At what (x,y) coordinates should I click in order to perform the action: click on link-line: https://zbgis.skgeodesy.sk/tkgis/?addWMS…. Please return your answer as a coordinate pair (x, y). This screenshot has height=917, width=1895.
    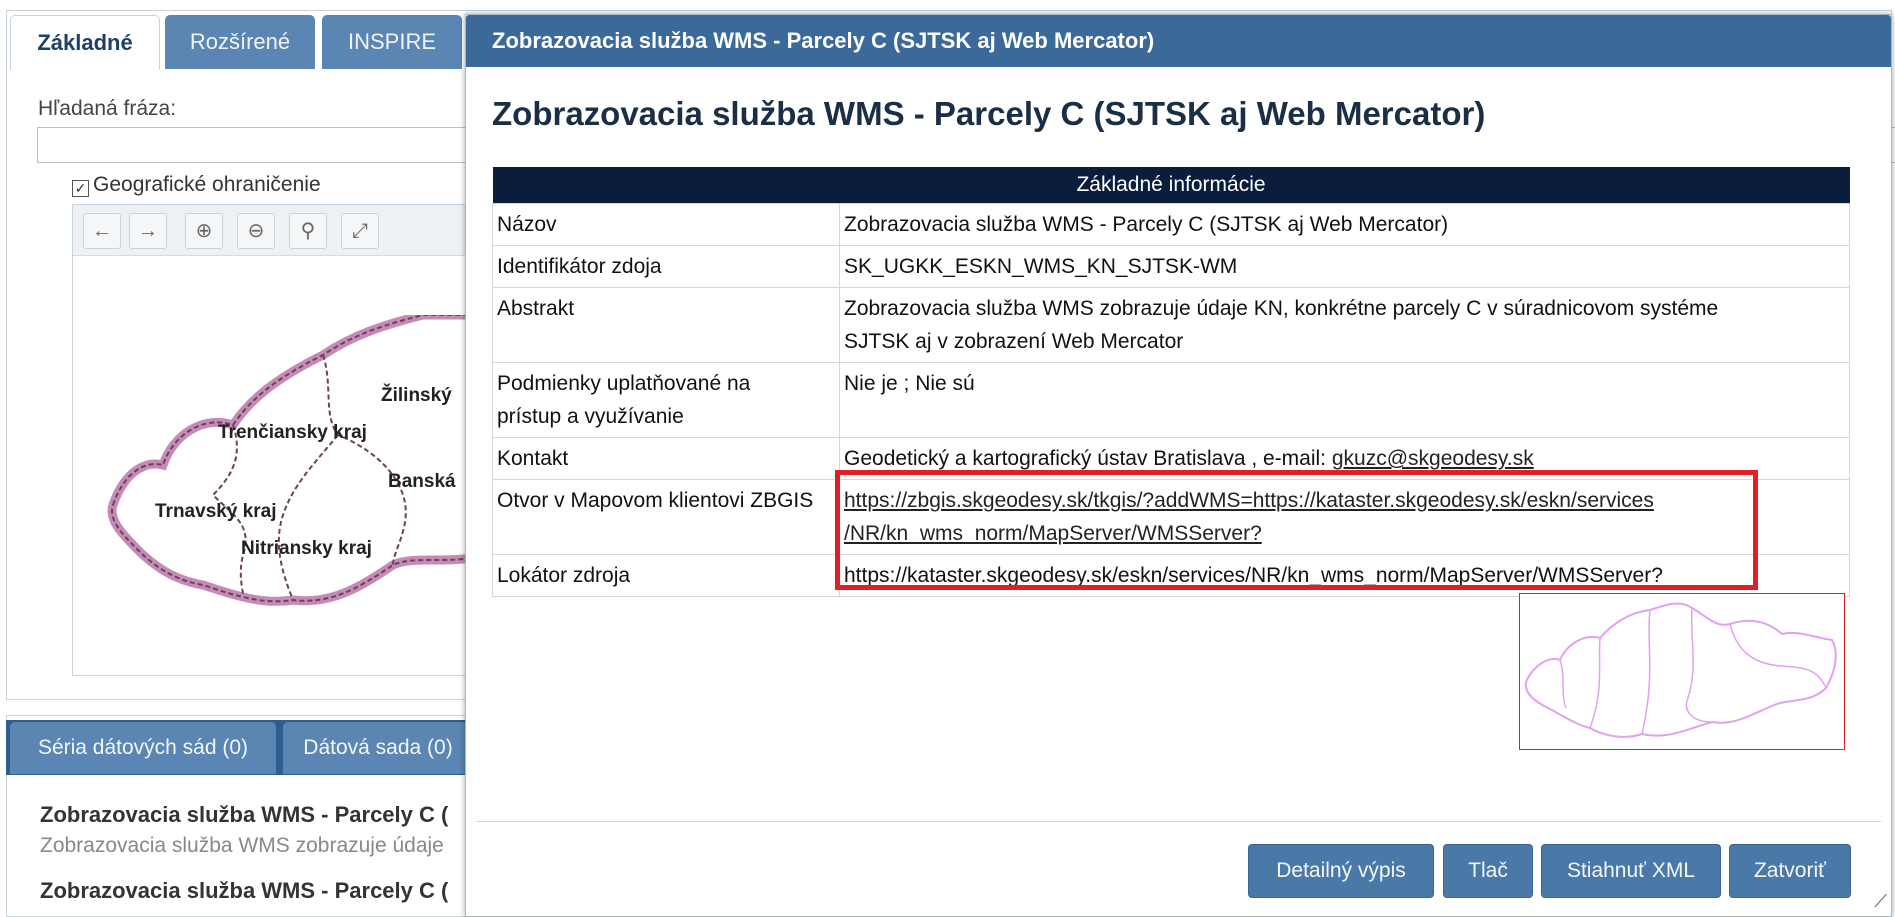
    Looking at the image, I should click on (1249, 500).